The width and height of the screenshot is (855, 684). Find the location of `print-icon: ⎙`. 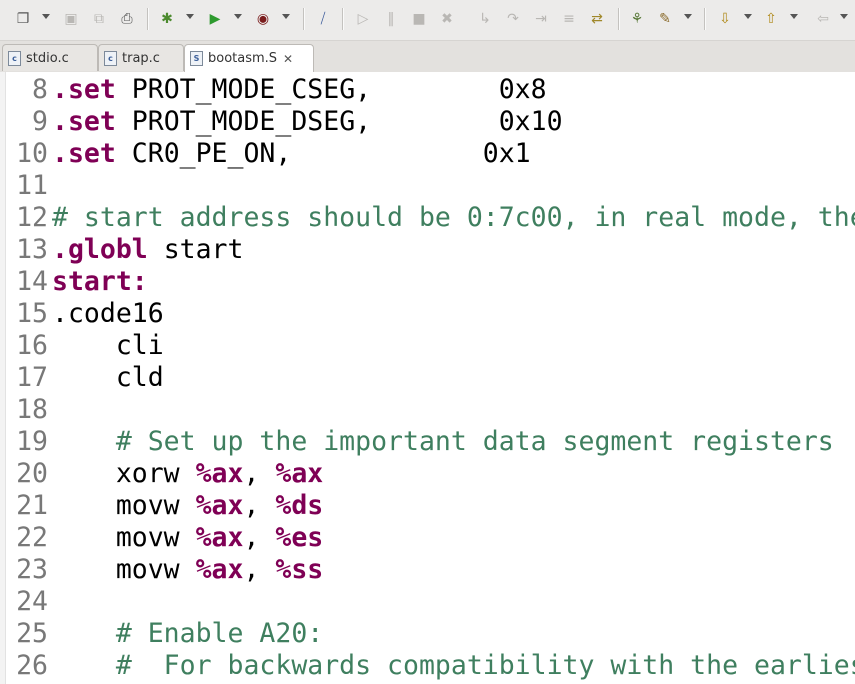

print-icon: ⎙ is located at coordinates (127, 19).